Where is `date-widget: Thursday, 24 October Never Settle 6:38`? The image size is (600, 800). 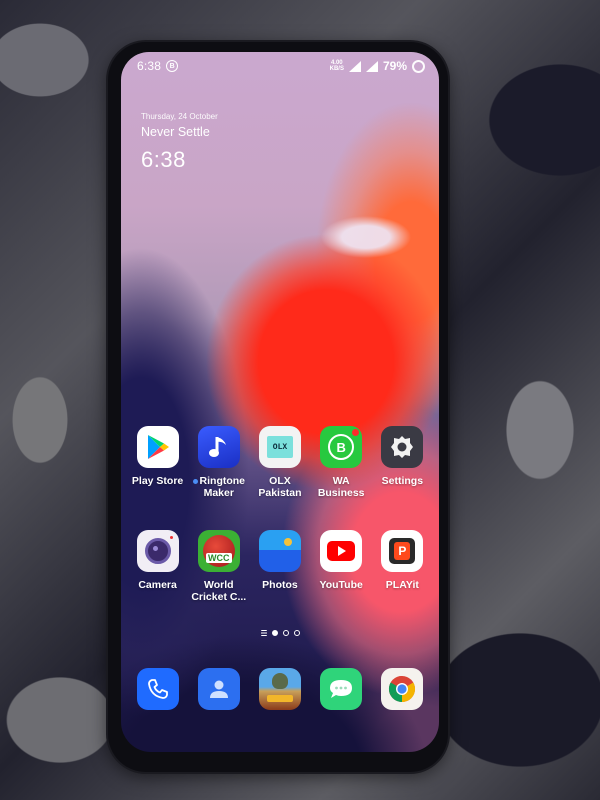 date-widget: Thursday, 24 October Never Settle 6:38 is located at coordinates (179, 142).